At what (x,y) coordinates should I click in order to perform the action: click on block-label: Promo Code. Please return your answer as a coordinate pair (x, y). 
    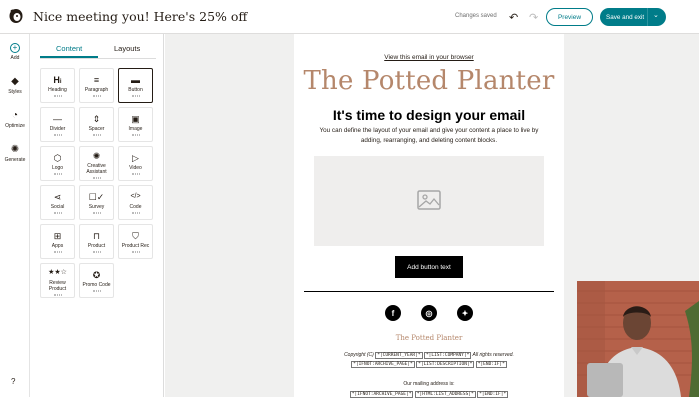
    Looking at the image, I should click on (96, 285).